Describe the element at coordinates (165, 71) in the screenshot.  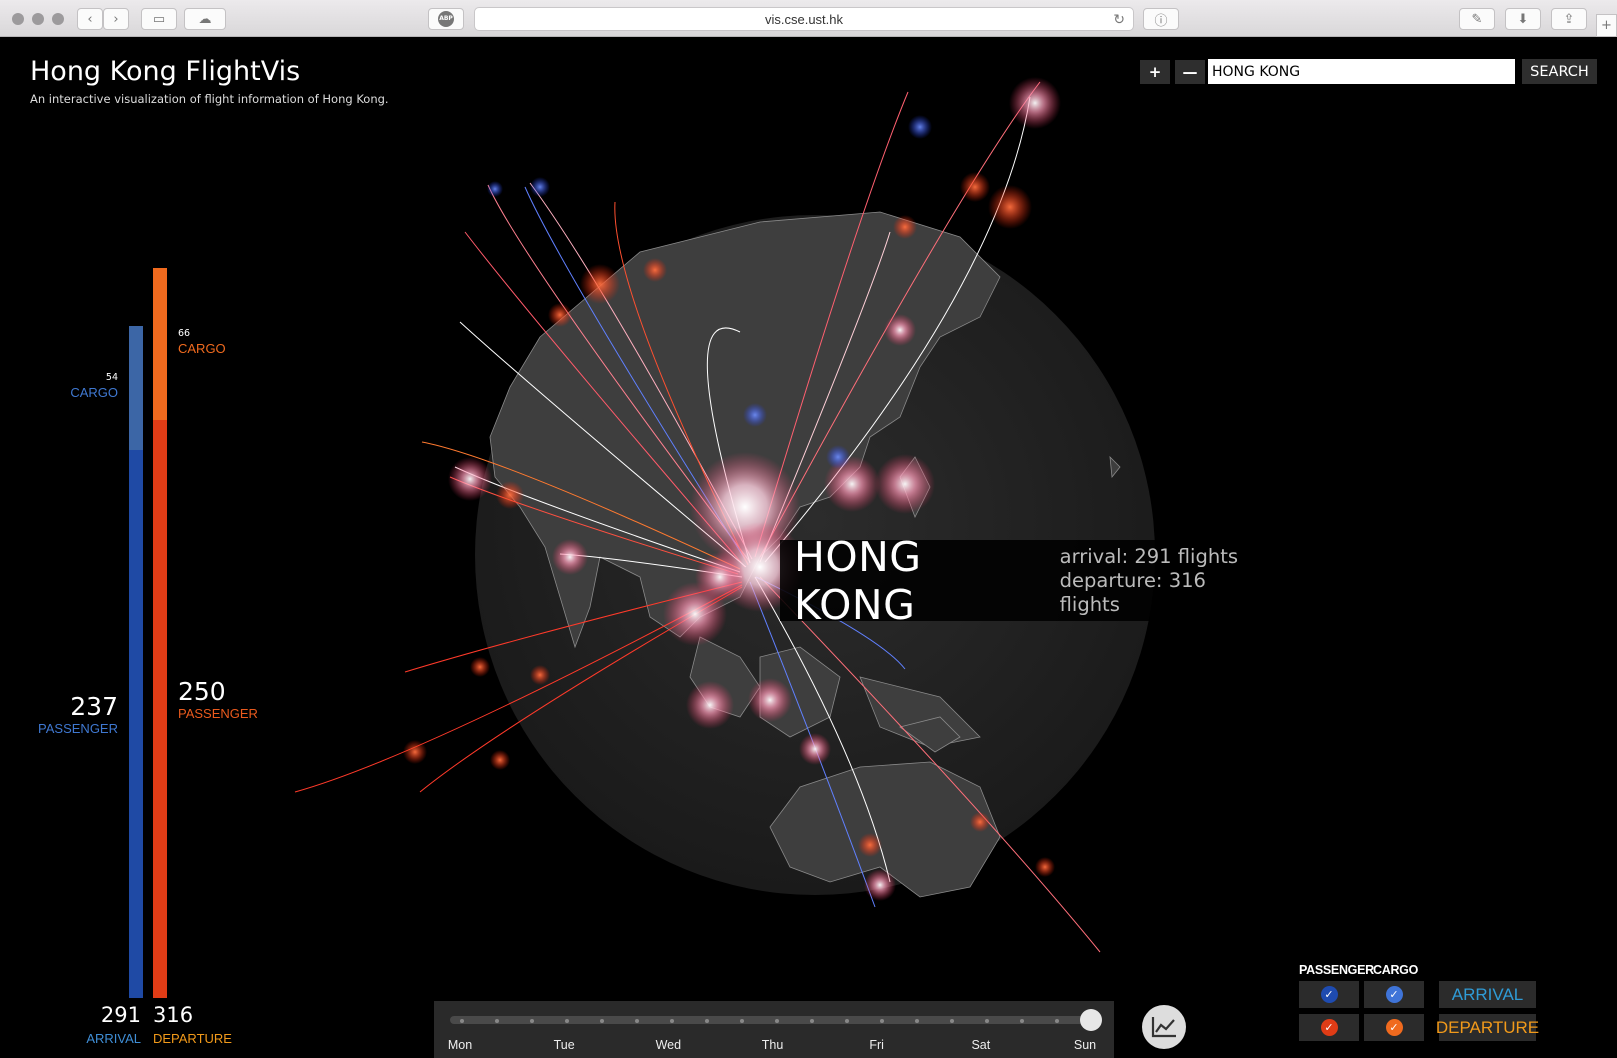
I see `page-title: Hong Kong FlightVis` at that location.